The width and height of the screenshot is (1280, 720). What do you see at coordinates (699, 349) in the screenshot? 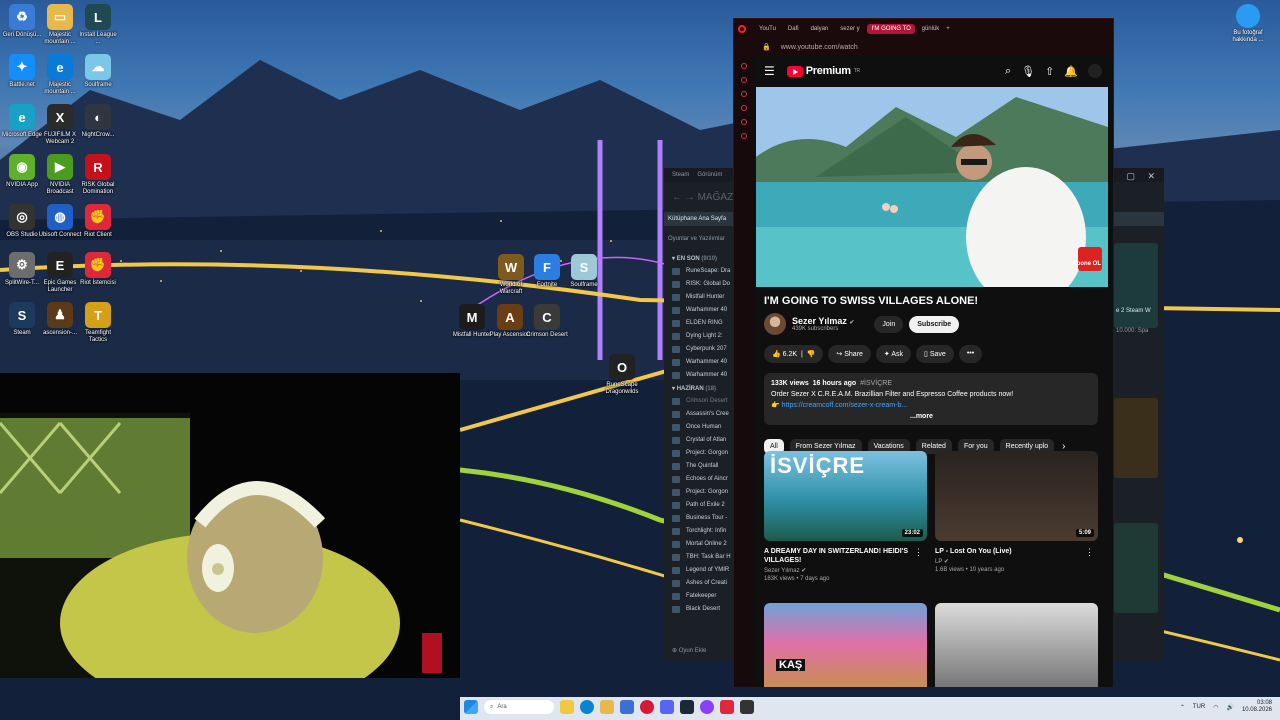
I see `steam-game-item: Cyberpunk 207` at bounding box center [699, 349].